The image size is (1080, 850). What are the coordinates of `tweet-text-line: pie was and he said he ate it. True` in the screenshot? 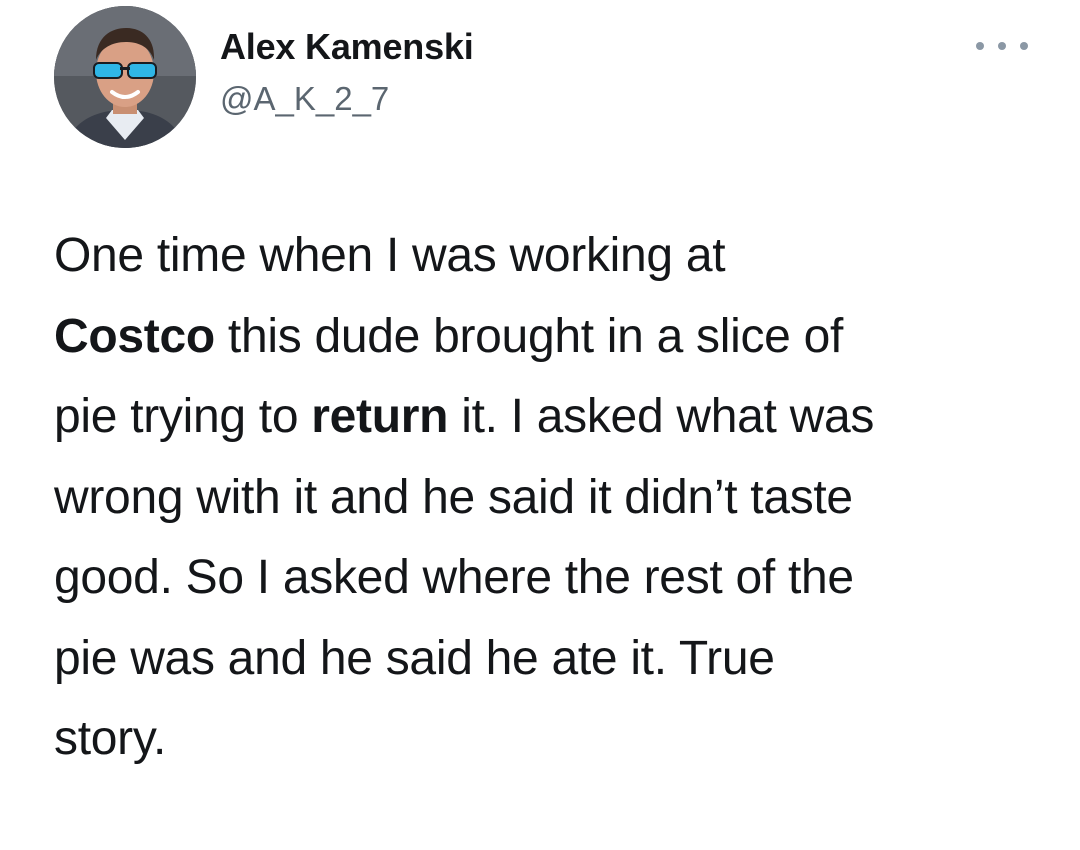 It's located at (554, 659).